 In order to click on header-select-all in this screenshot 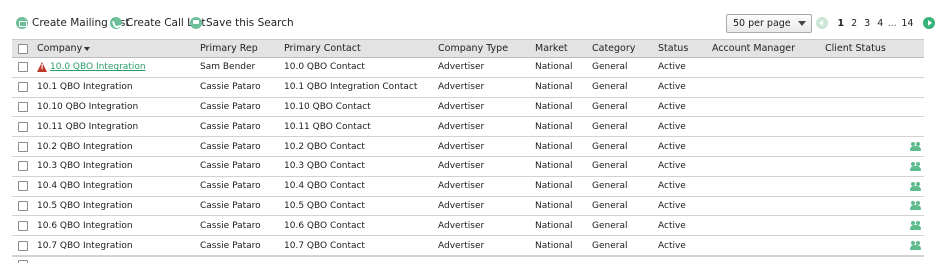, I will do `click(23, 48)`.